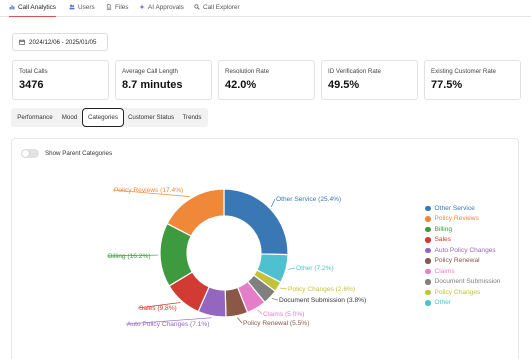 The width and height of the screenshot is (531, 359). Describe the element at coordinates (308, 199) in the screenshot. I see `slice-label-other-service: Other Service (25.4%)` at that location.